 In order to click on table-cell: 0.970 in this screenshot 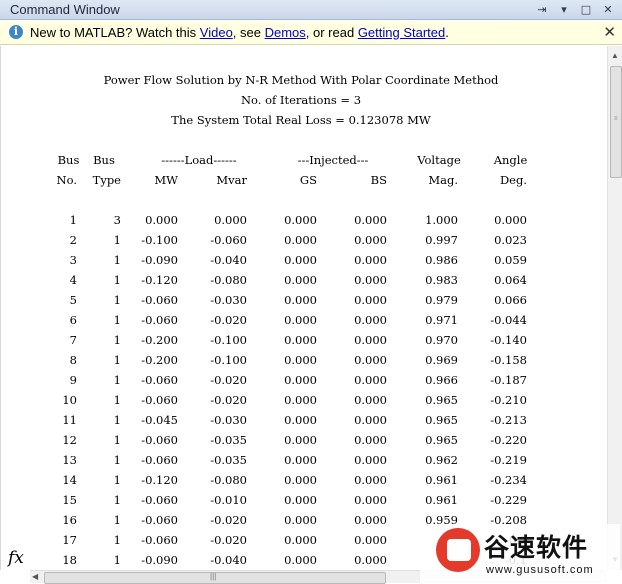, I will do `click(441, 340)`.